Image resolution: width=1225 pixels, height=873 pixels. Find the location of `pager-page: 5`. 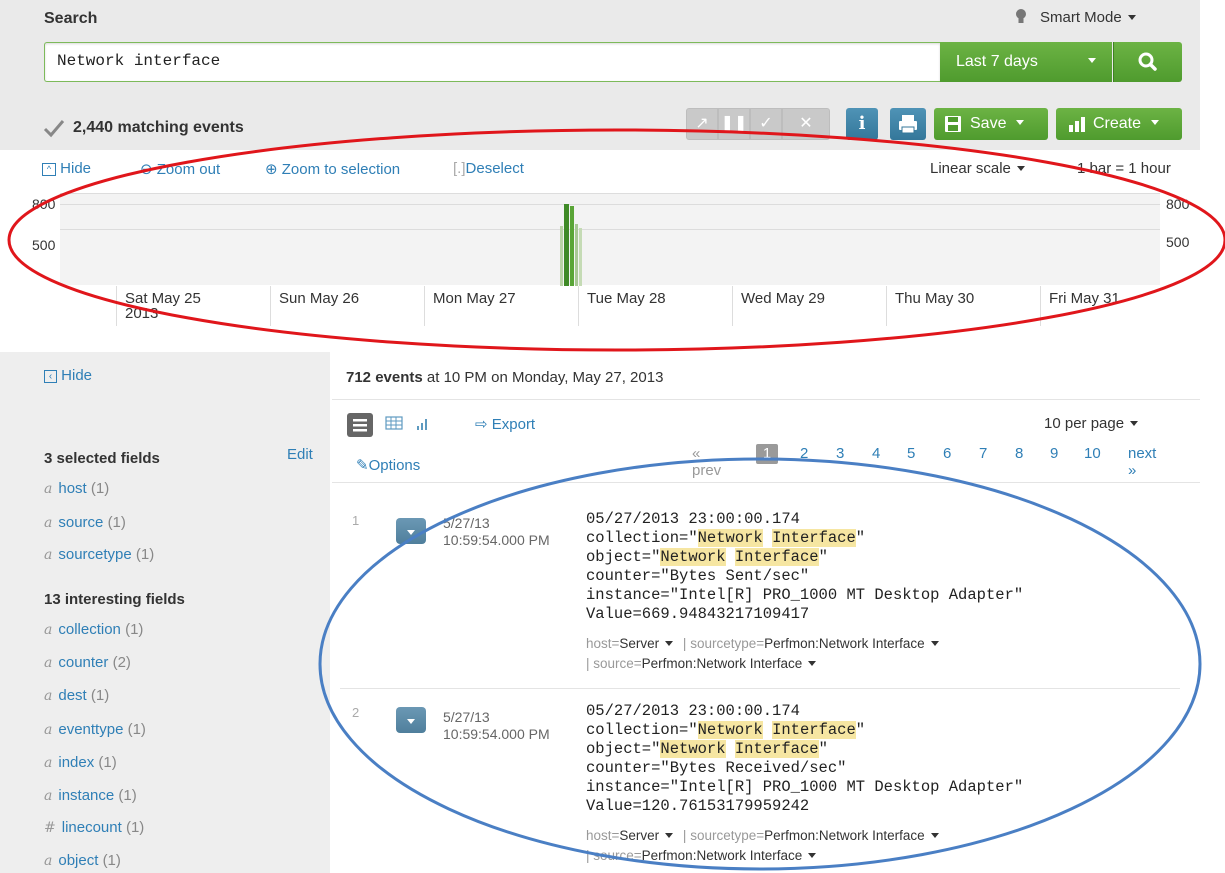

pager-page: 5 is located at coordinates (911, 453).